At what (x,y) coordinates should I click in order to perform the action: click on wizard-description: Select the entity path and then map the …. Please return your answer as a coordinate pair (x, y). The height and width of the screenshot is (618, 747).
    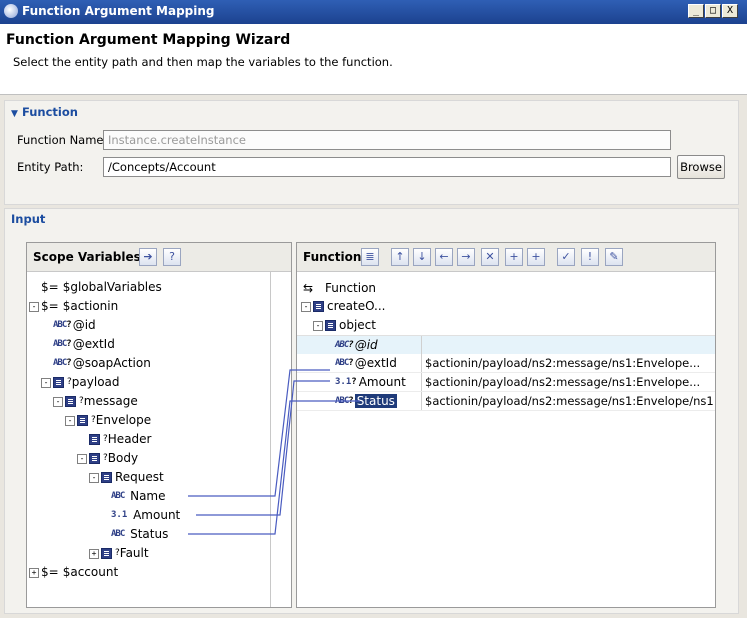
    Looking at the image, I should click on (203, 62).